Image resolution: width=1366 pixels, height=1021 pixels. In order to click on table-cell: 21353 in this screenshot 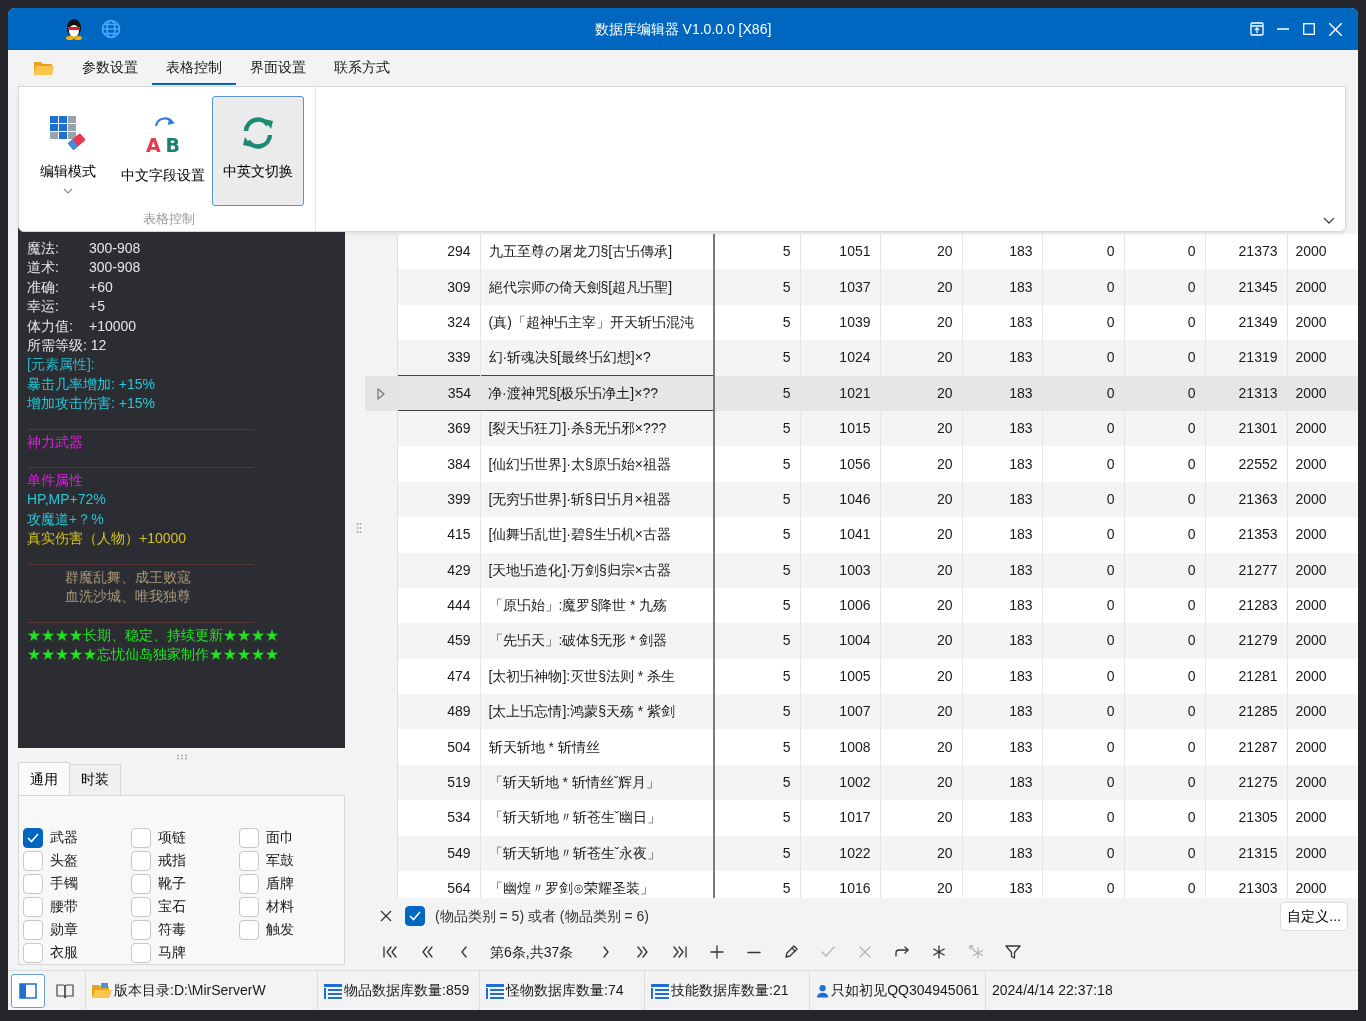, I will do `click(1246, 535)`.